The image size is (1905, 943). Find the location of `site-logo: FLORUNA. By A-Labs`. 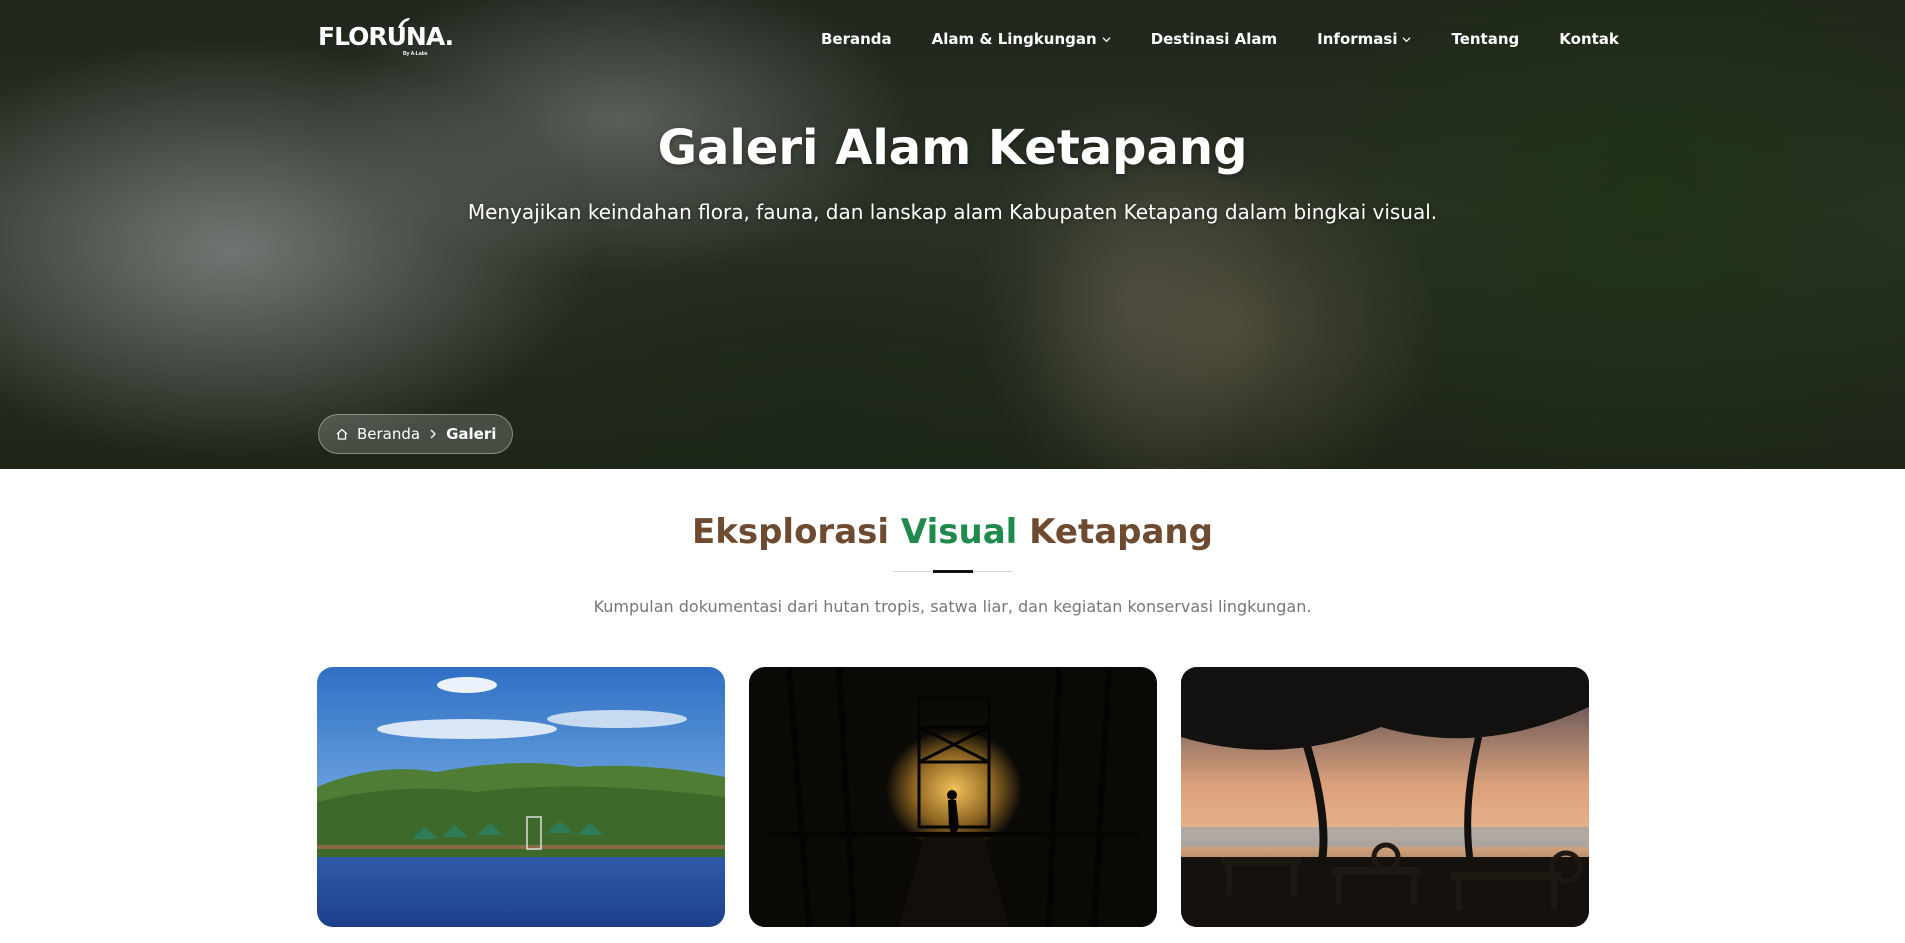

site-logo: FLORUNA. By A-Labs is located at coordinates (386, 37).